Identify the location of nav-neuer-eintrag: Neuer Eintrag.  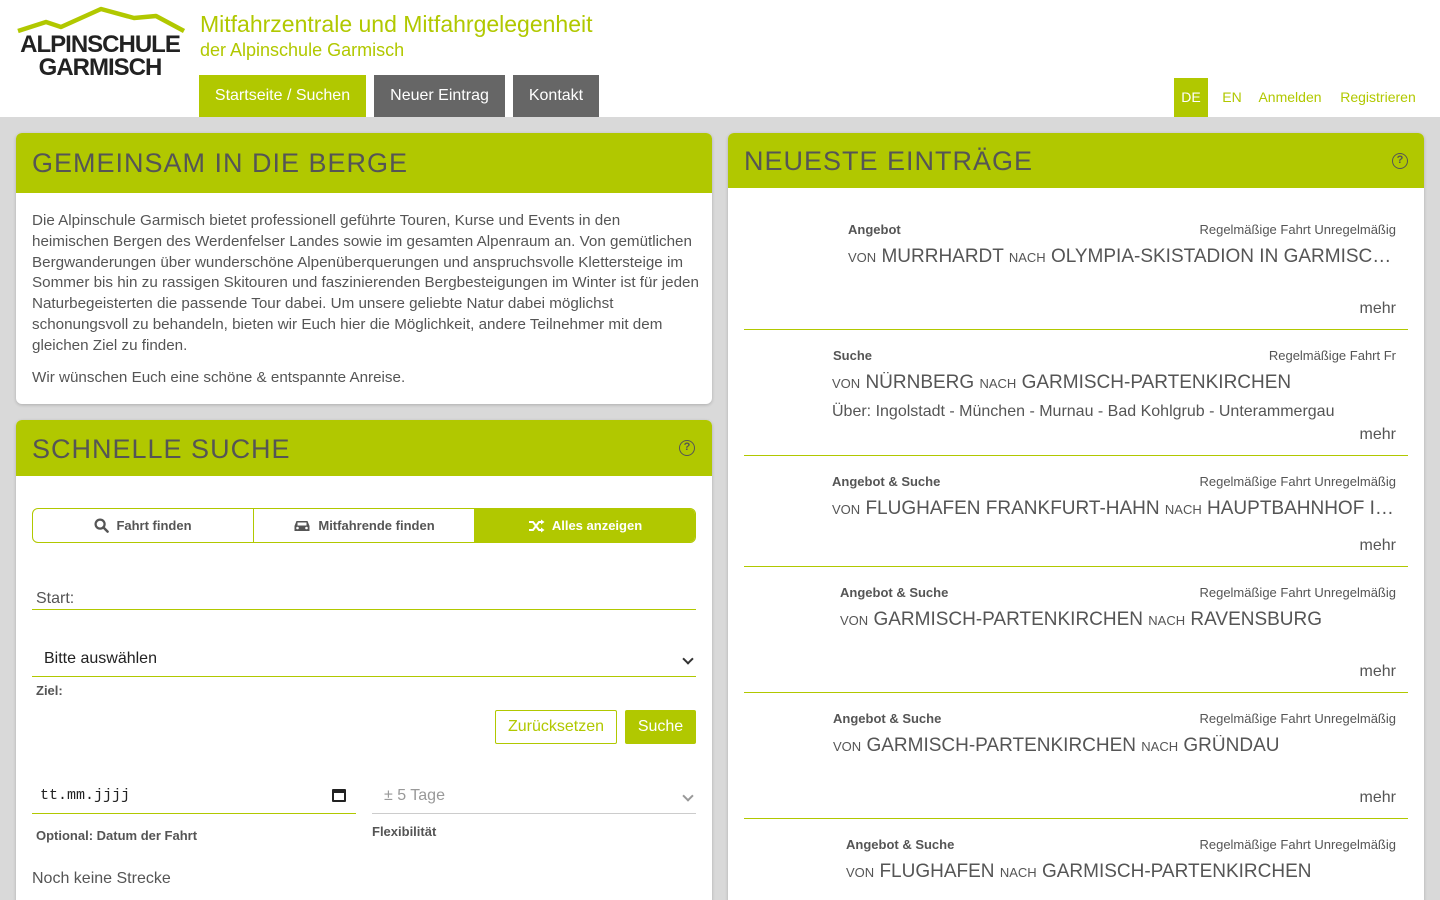
(439, 96).